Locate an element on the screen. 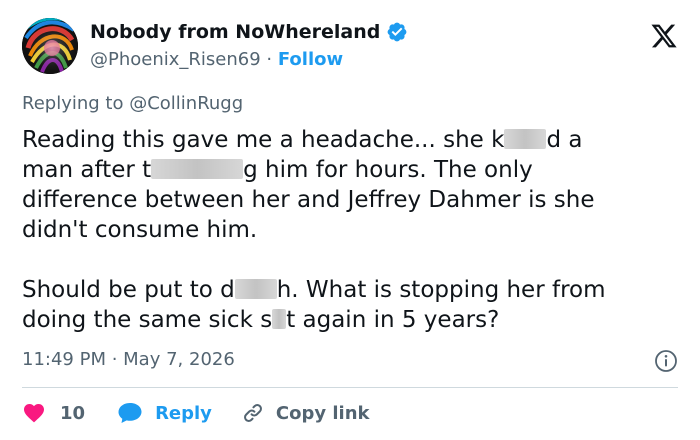 The width and height of the screenshot is (700, 440). speech-bubble-icon is located at coordinates (130, 413).